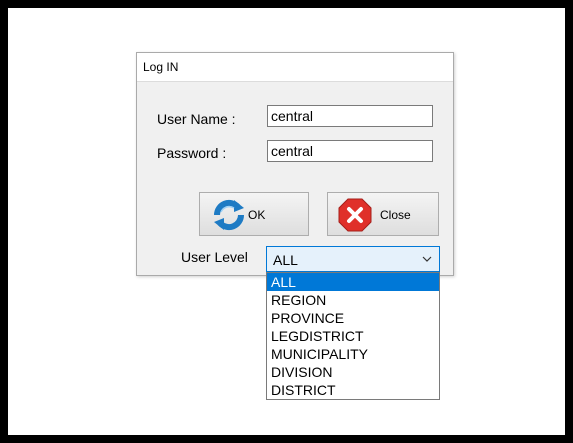 The height and width of the screenshot is (443, 573). Describe the element at coordinates (295, 67) in the screenshot. I see `title-bar: Log IN` at that location.